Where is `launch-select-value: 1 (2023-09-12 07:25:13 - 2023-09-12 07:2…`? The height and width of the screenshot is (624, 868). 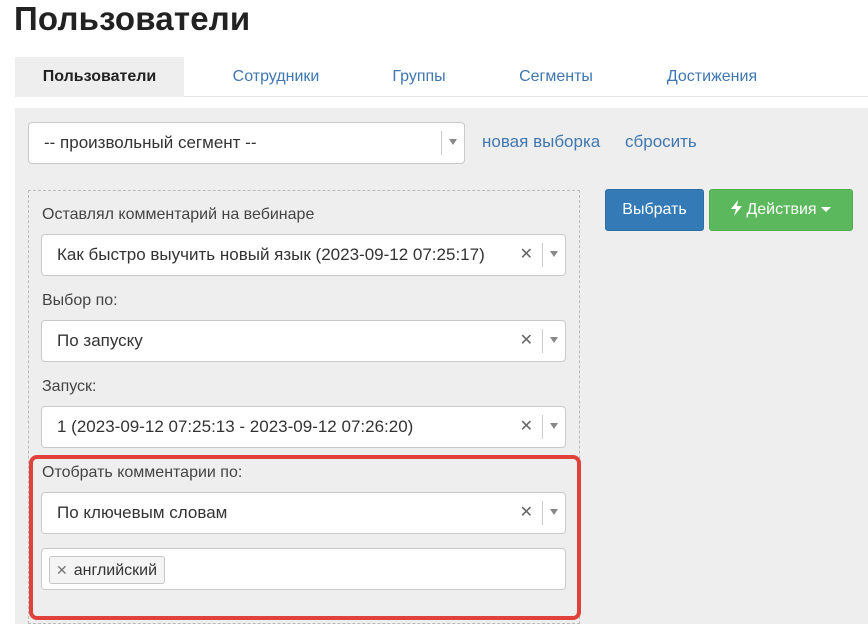
launch-select-value: 1 (2023-09-12 07:25:13 - 2023-09-12 07:2… is located at coordinates (235, 426).